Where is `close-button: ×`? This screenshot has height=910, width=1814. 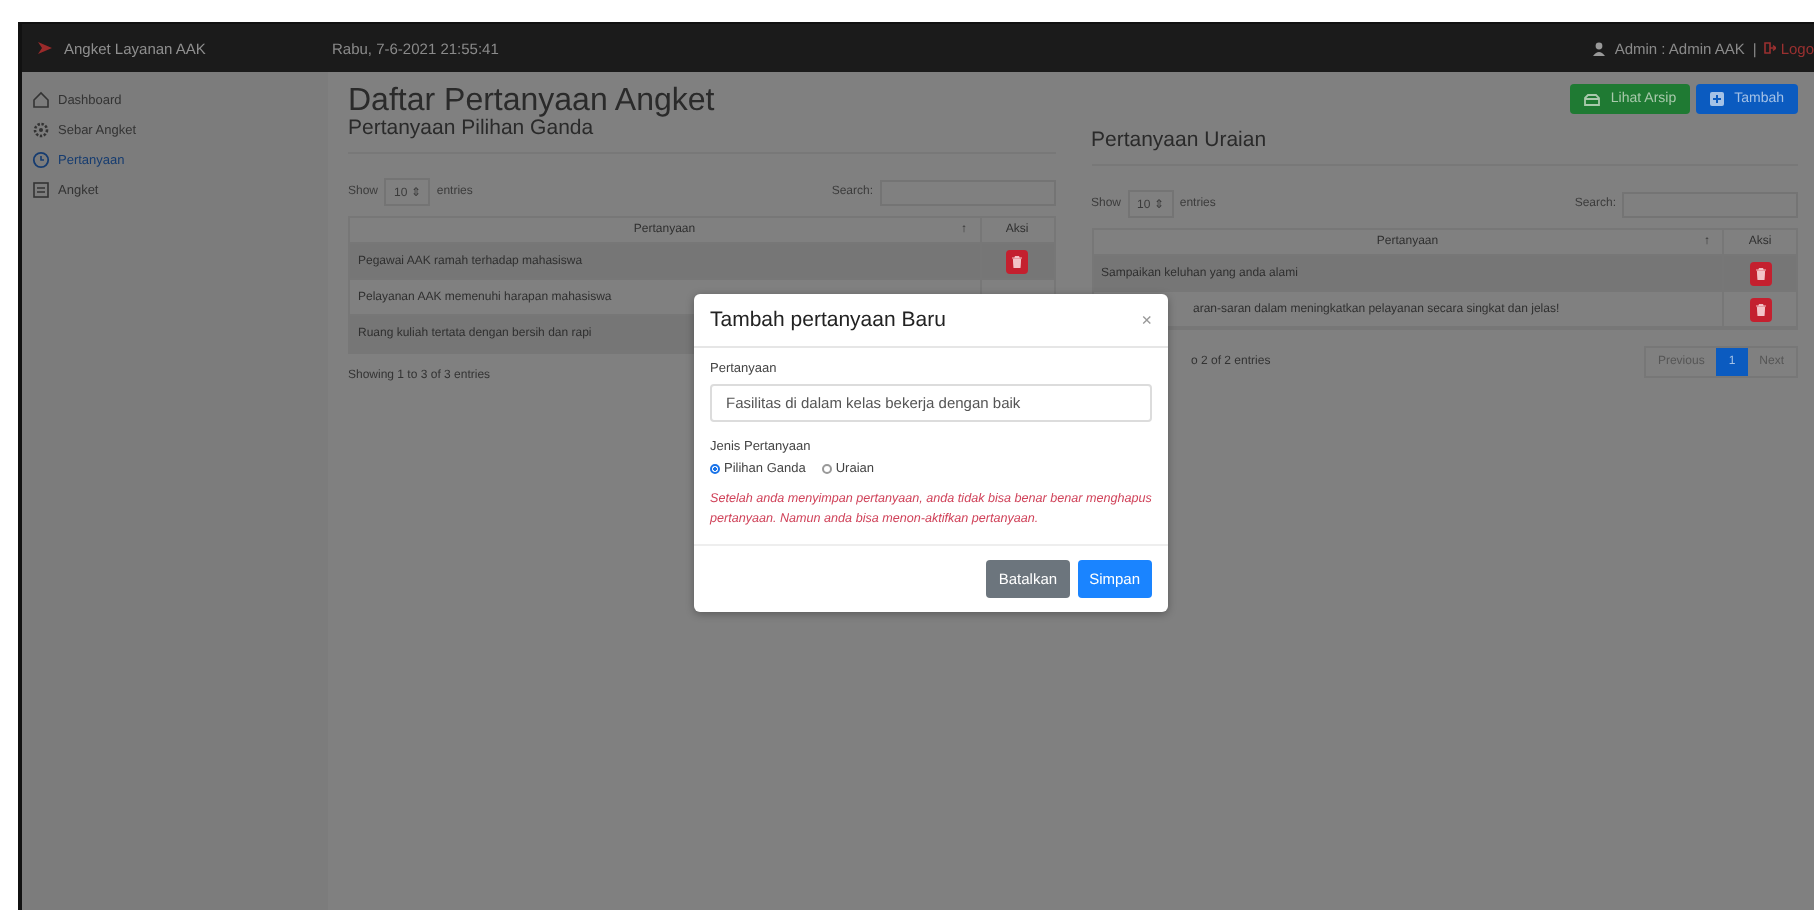
close-button: × is located at coordinates (1146, 320).